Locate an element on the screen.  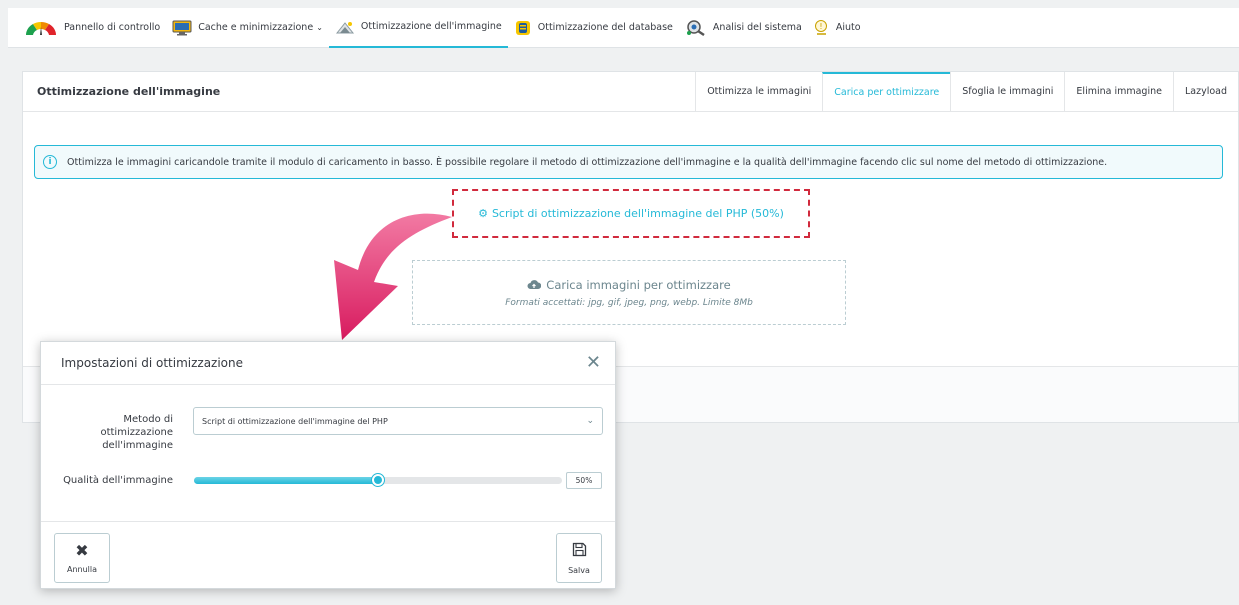
quality-slider is located at coordinates (378, 480).